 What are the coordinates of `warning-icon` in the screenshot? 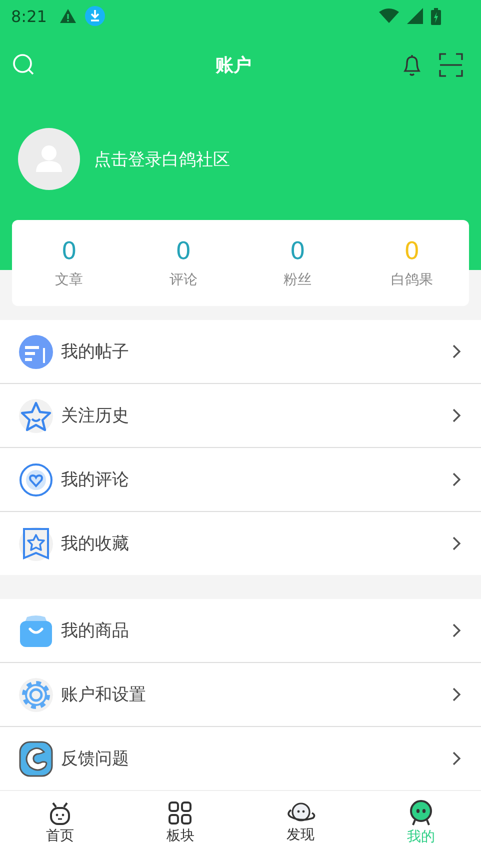 It's located at (67, 16).